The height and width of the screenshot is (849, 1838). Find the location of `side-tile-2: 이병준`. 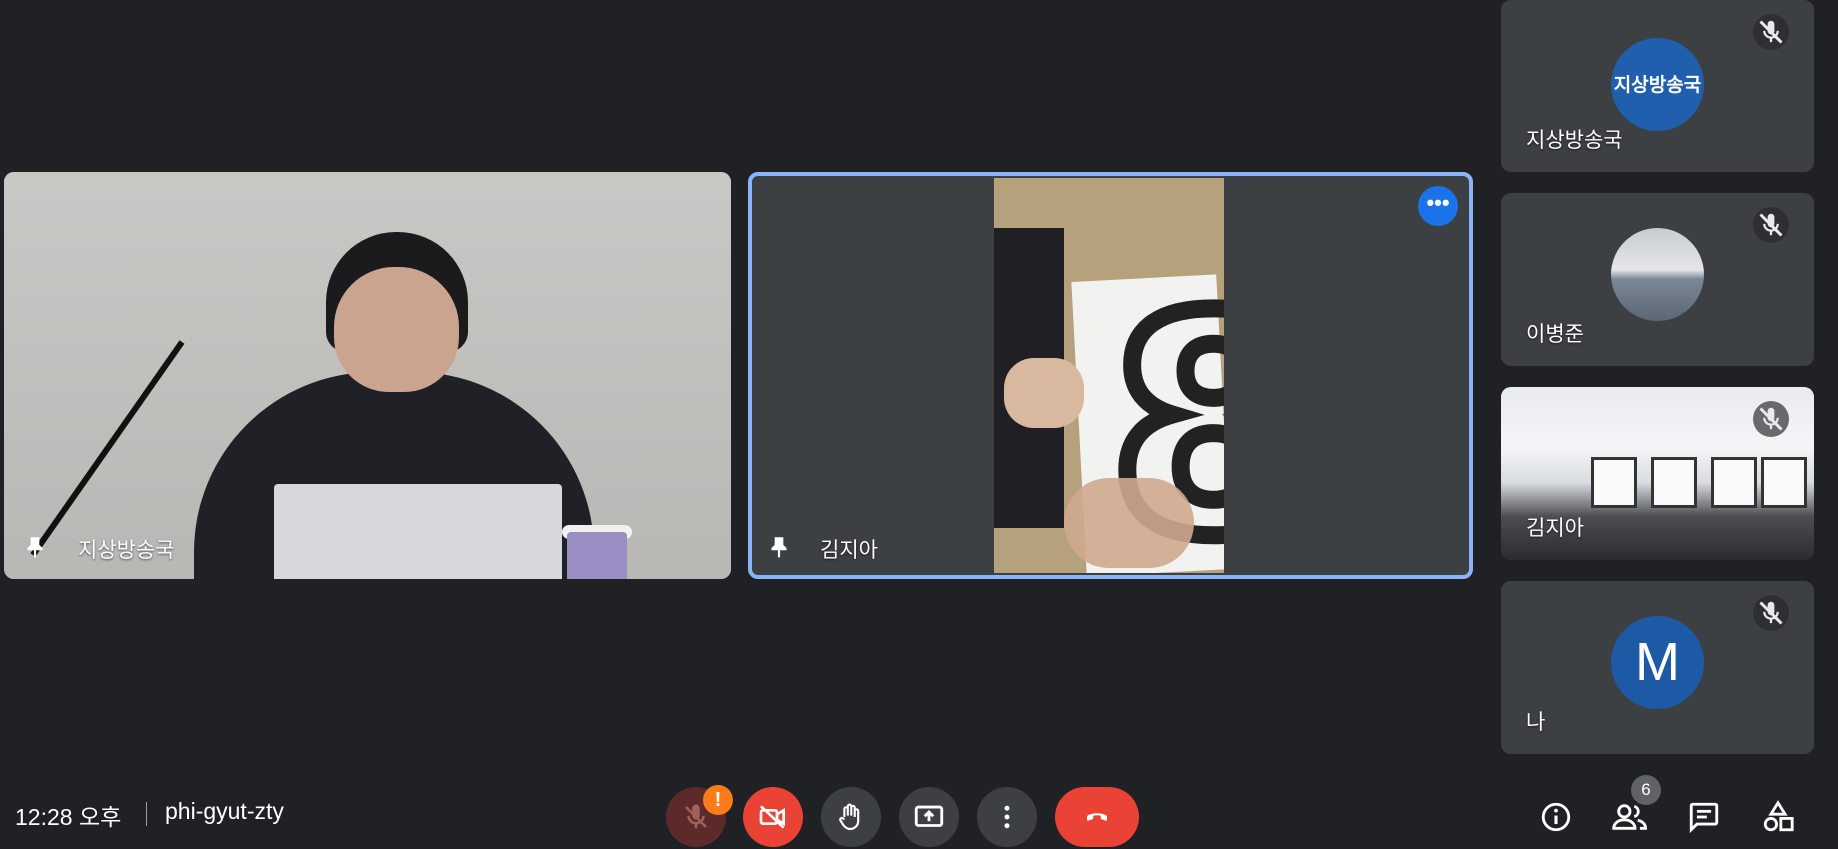

side-tile-2: 이병준 is located at coordinates (1657, 279).